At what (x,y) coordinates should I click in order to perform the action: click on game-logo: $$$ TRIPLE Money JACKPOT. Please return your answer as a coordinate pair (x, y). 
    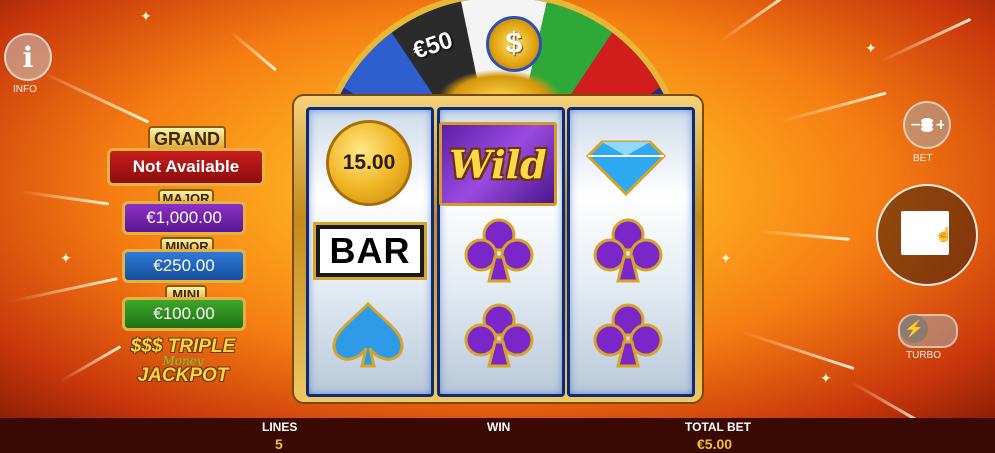
    Looking at the image, I should click on (183, 365).